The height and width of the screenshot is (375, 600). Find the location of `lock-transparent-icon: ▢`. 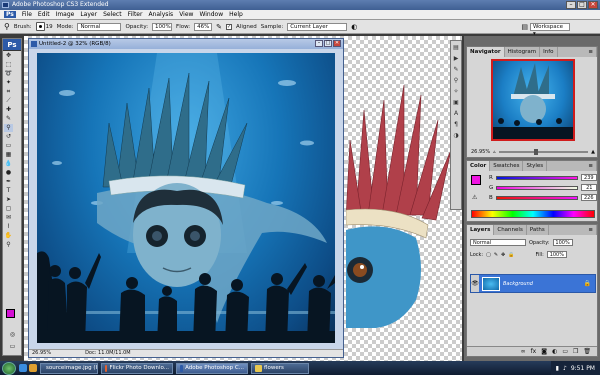

lock-transparent-icon: ▢ is located at coordinates (488, 255).